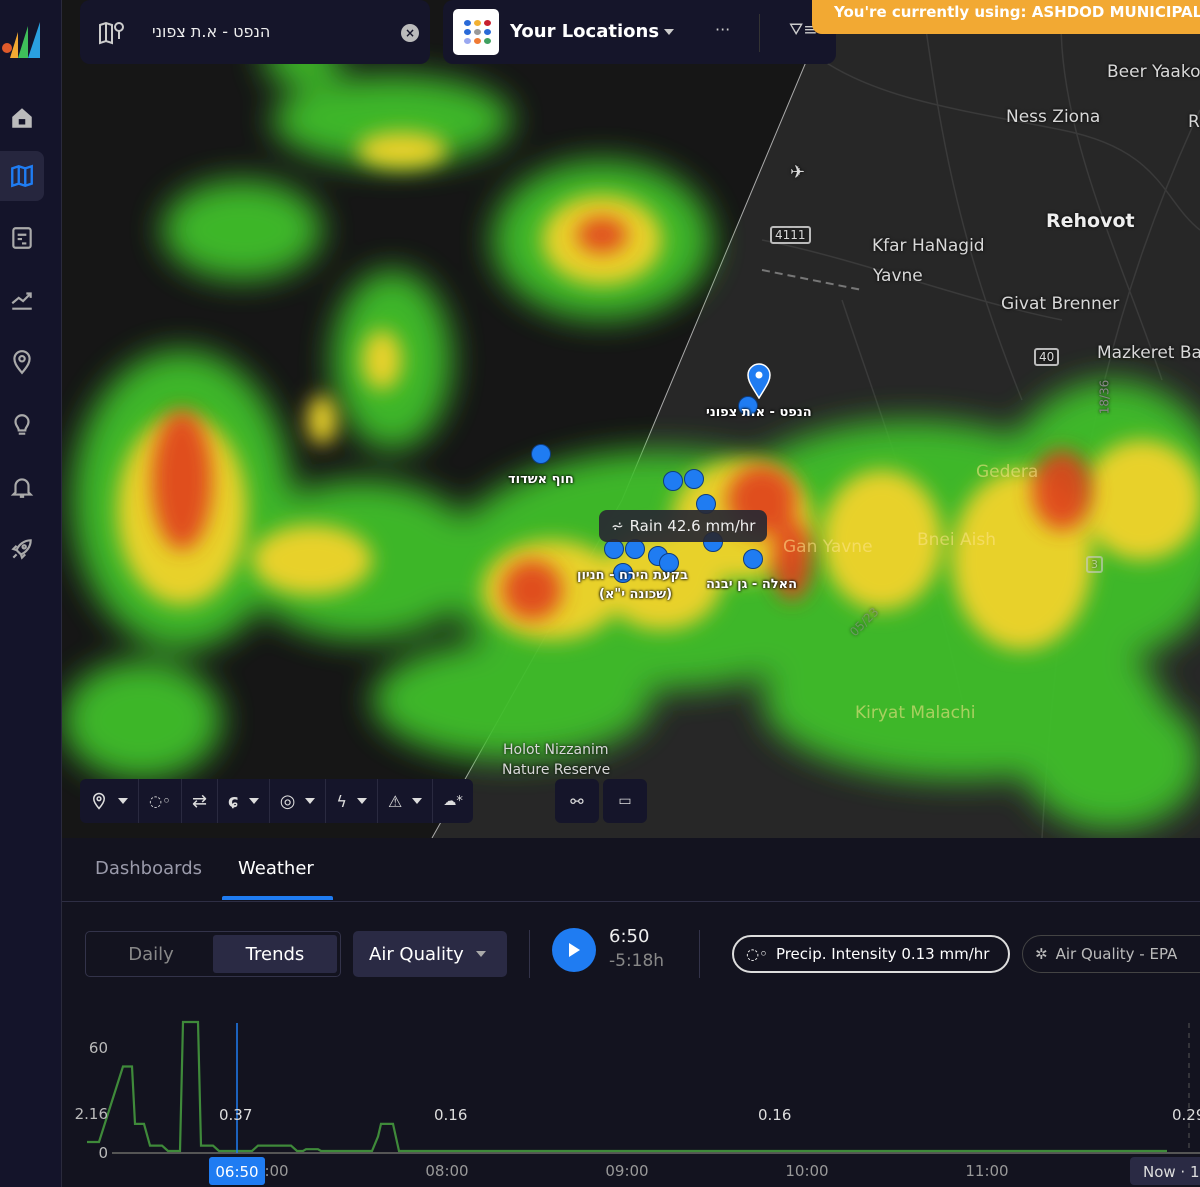  I want to click on precipitation-layer-button: ◌◦, so click(160, 801).